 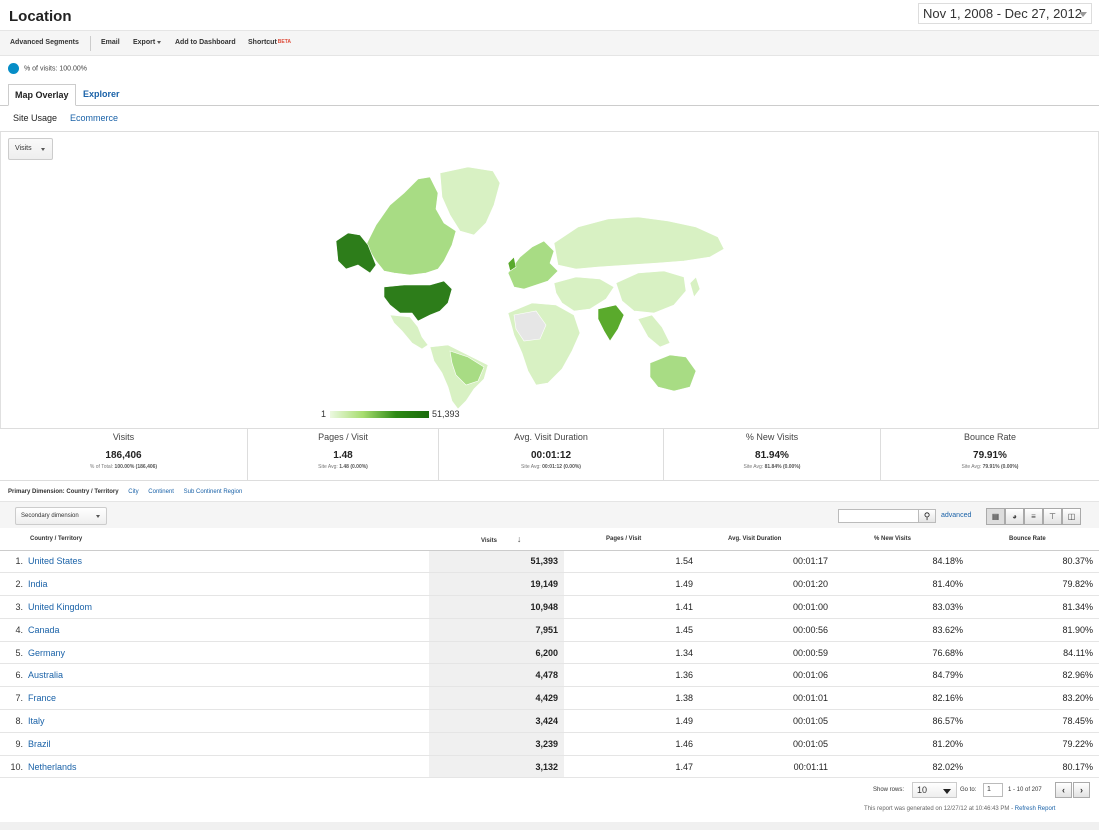 What do you see at coordinates (409, 332) in the screenshot?
I see `map-region-mexico` at bounding box center [409, 332].